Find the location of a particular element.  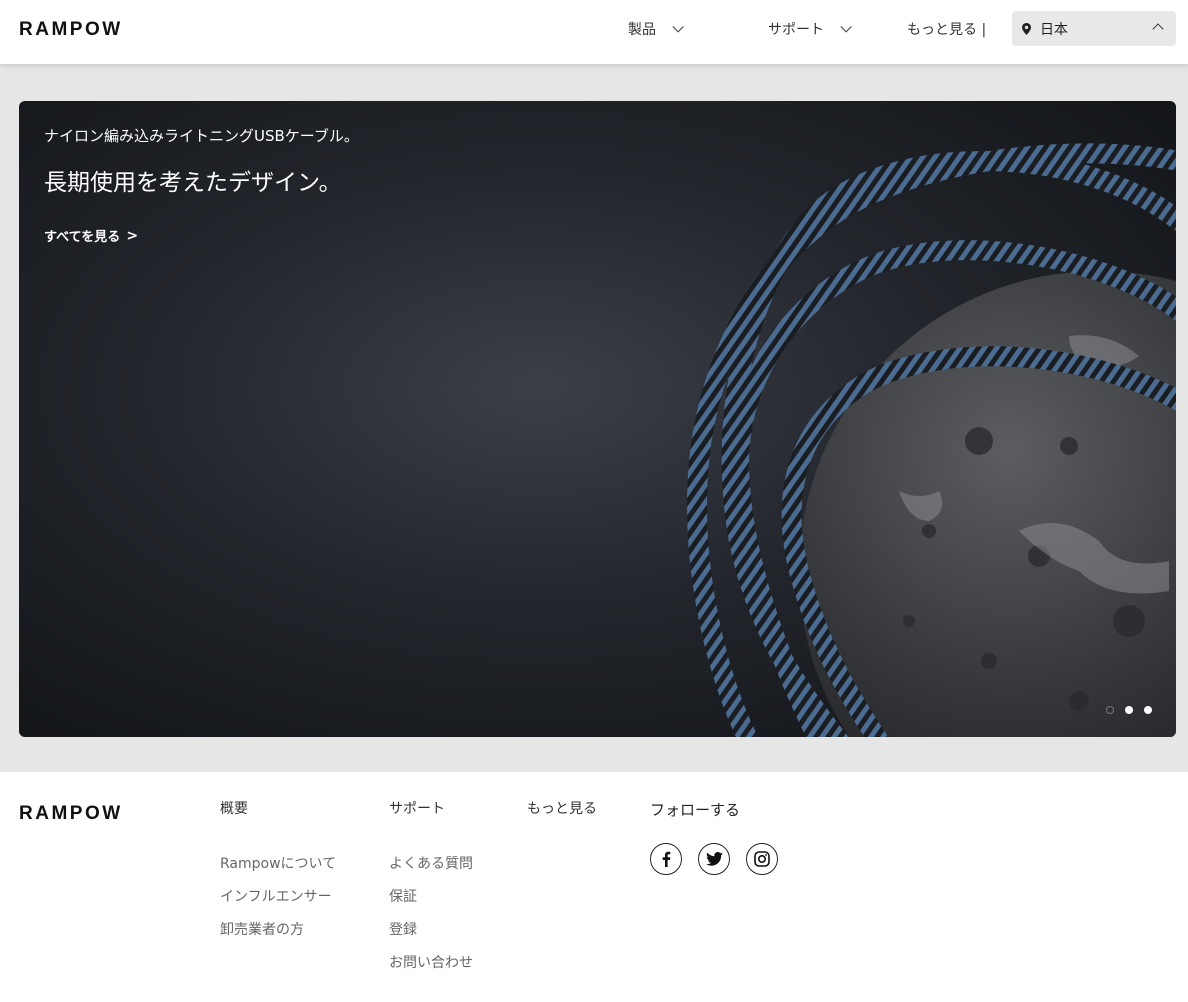

instagram-icon is located at coordinates (762, 859).